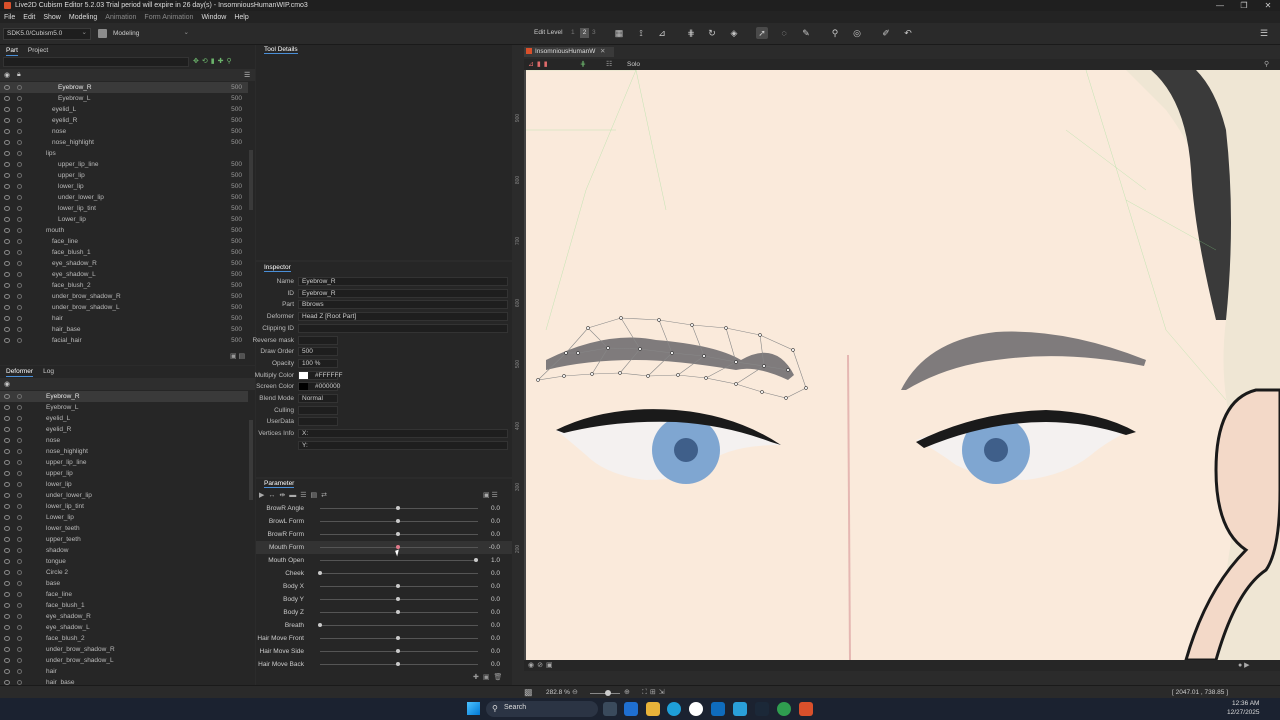  What do you see at coordinates (20, 372) in the screenshot?
I see `tab-deformer: Deformer` at bounding box center [20, 372].